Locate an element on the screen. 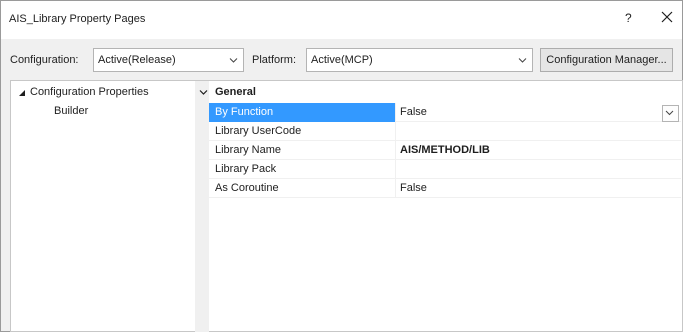 The image size is (683, 332). tree-item-configuration-properties: Configuration Properties is located at coordinates (89, 92).